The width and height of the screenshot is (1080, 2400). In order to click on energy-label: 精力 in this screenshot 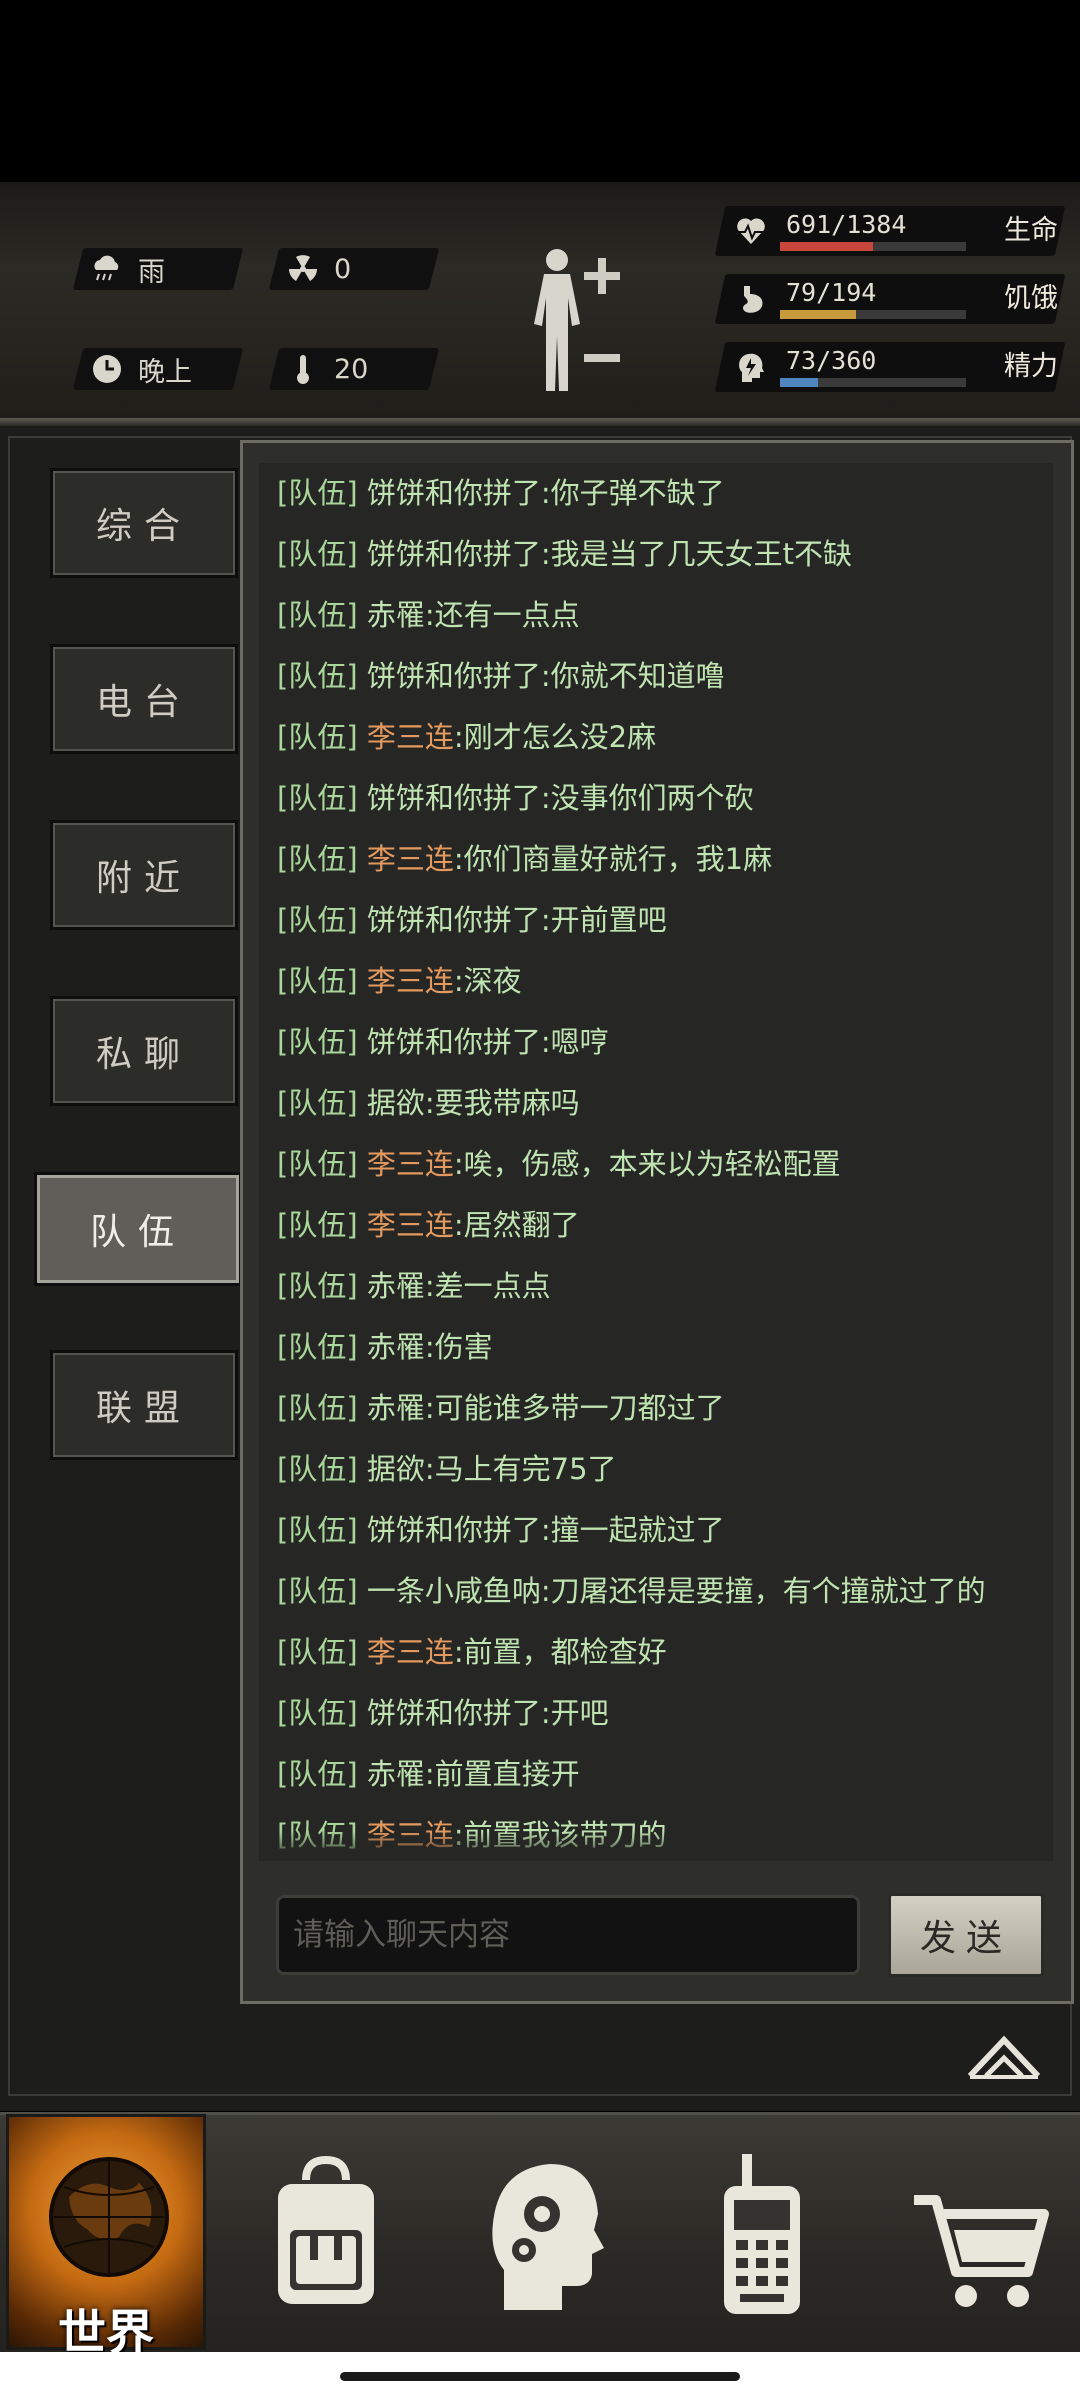, I will do `click(1031, 366)`.